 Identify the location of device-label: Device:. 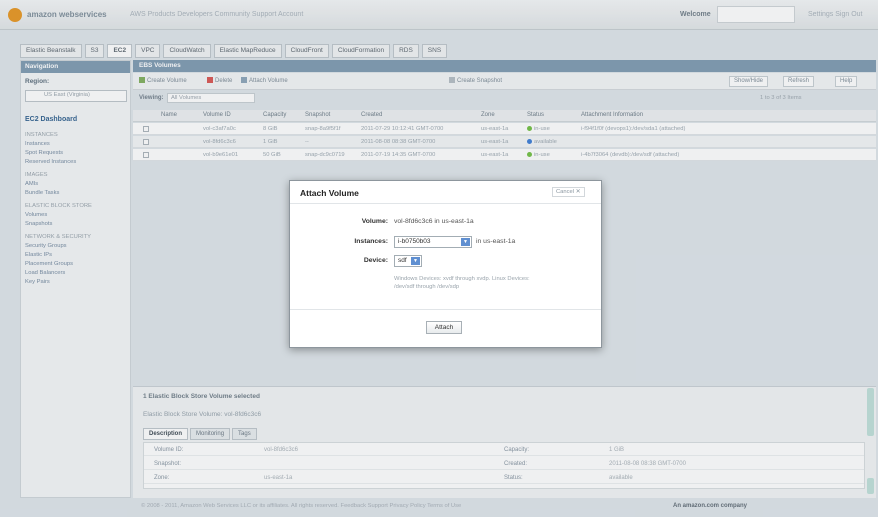
(375, 260).